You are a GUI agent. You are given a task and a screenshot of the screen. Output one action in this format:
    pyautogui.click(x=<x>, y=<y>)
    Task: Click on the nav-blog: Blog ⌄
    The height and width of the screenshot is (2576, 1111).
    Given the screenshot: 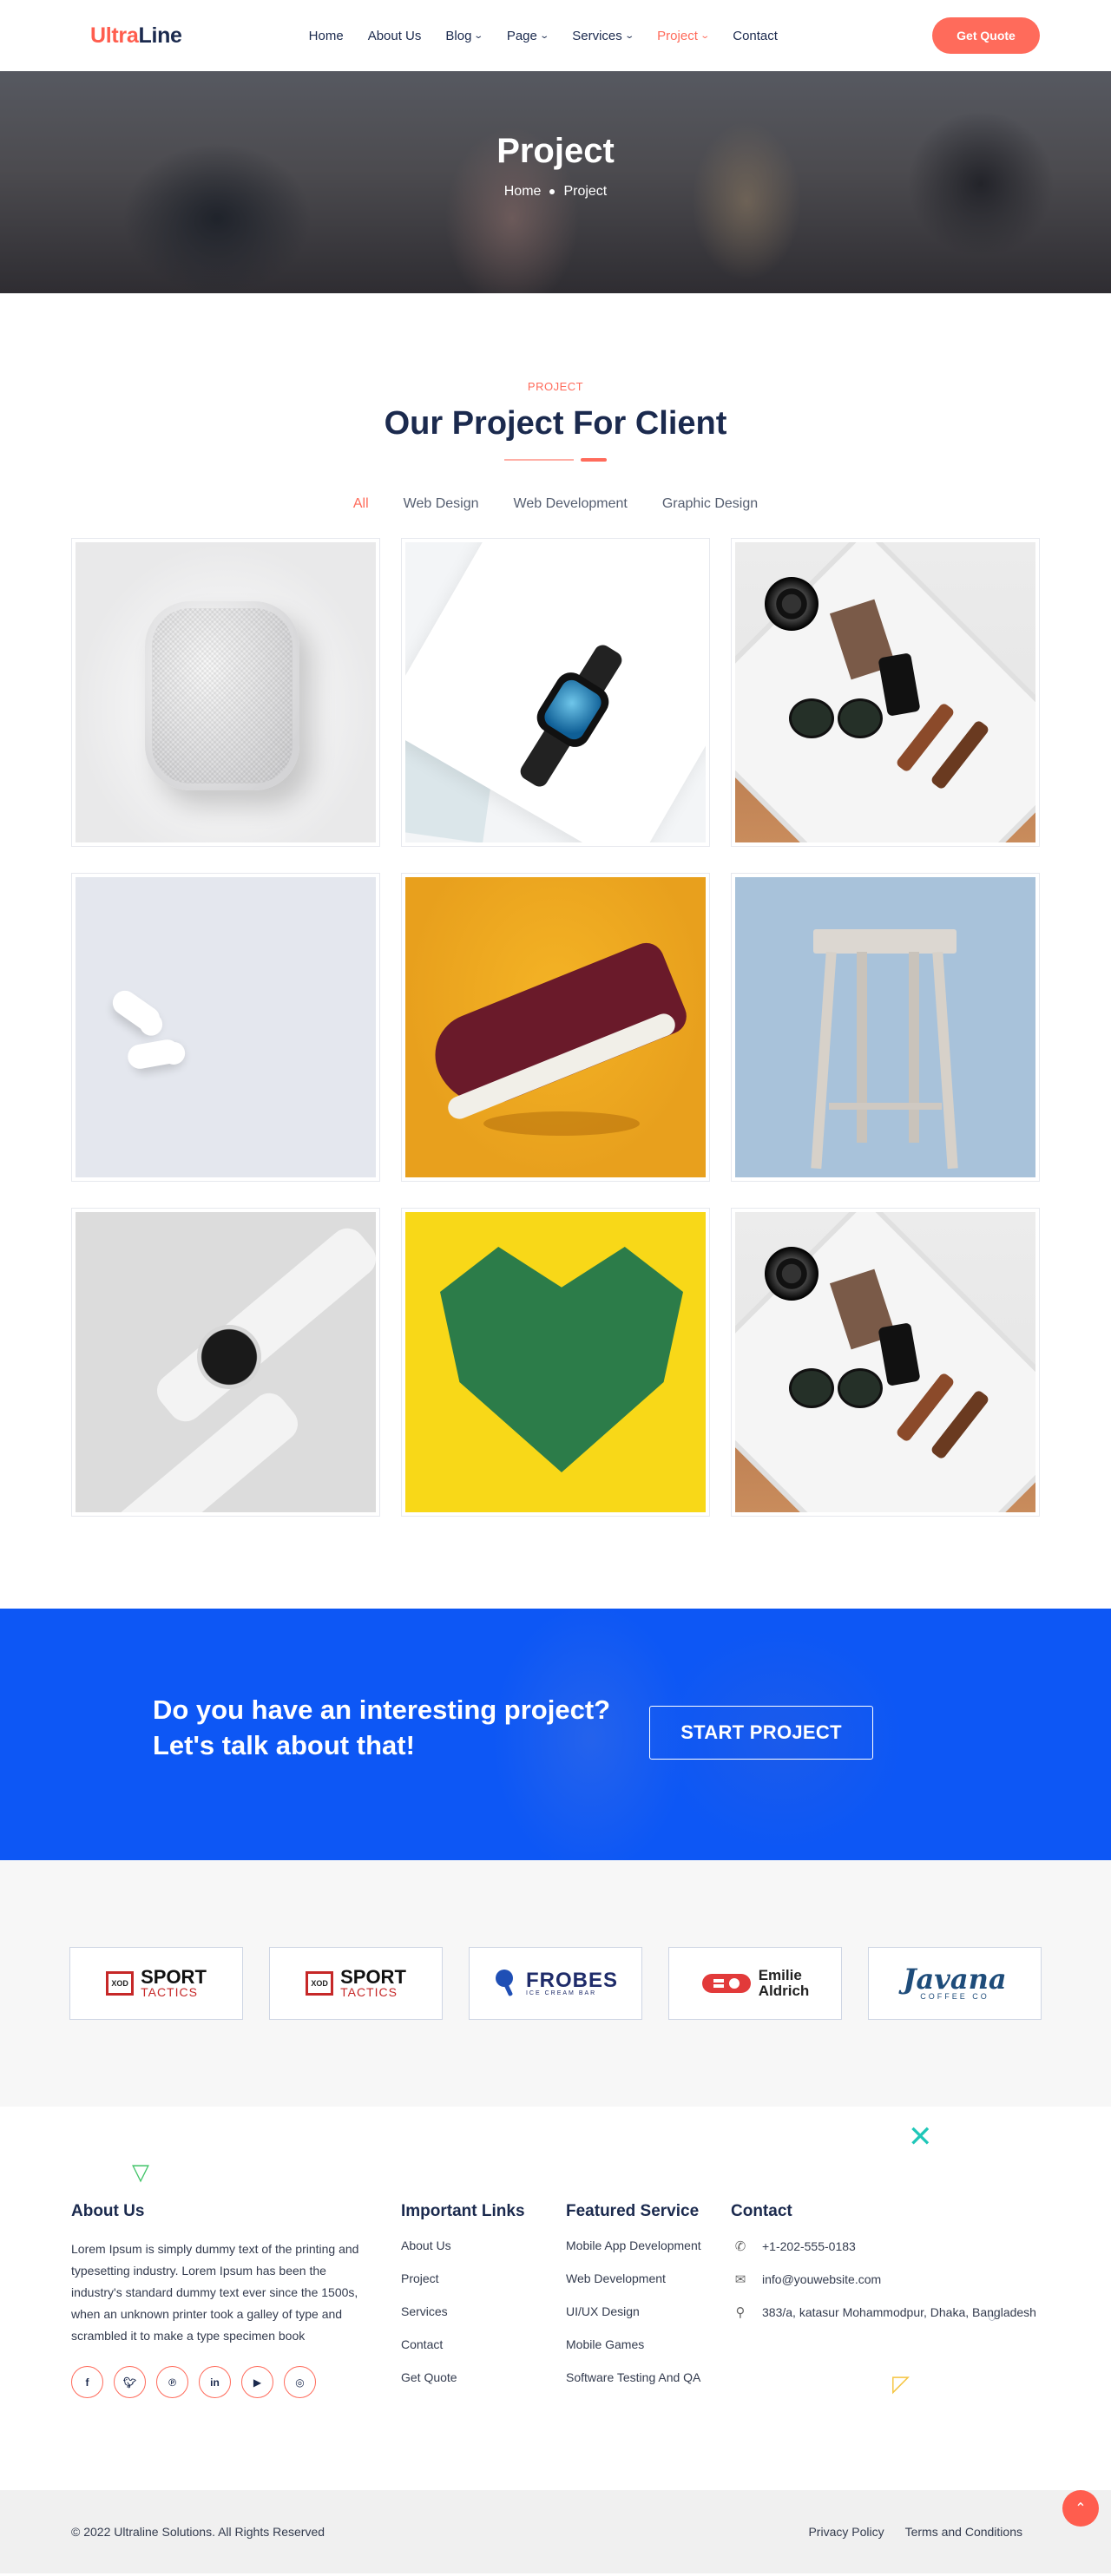 What is the action you would take?
    pyautogui.click(x=464, y=36)
    